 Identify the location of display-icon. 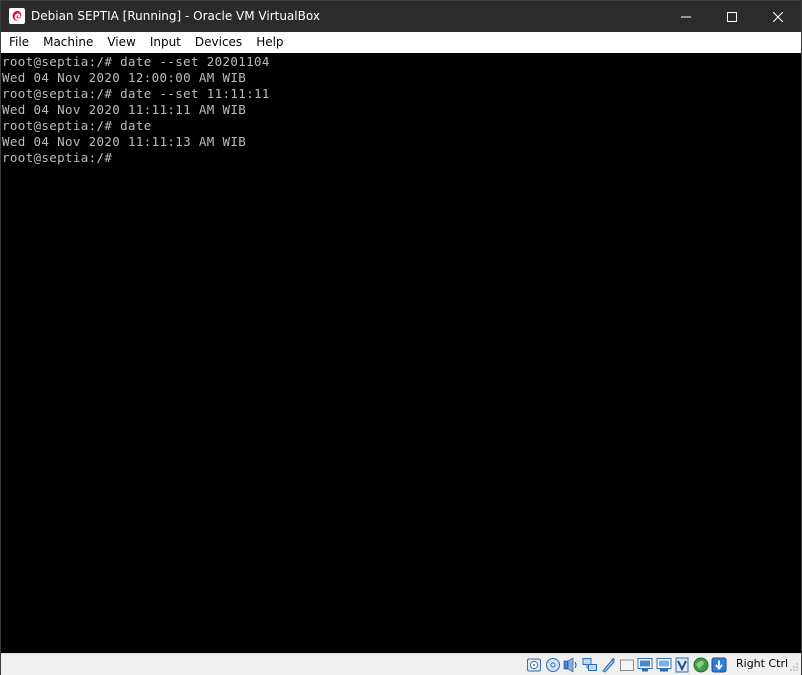
(645, 665).